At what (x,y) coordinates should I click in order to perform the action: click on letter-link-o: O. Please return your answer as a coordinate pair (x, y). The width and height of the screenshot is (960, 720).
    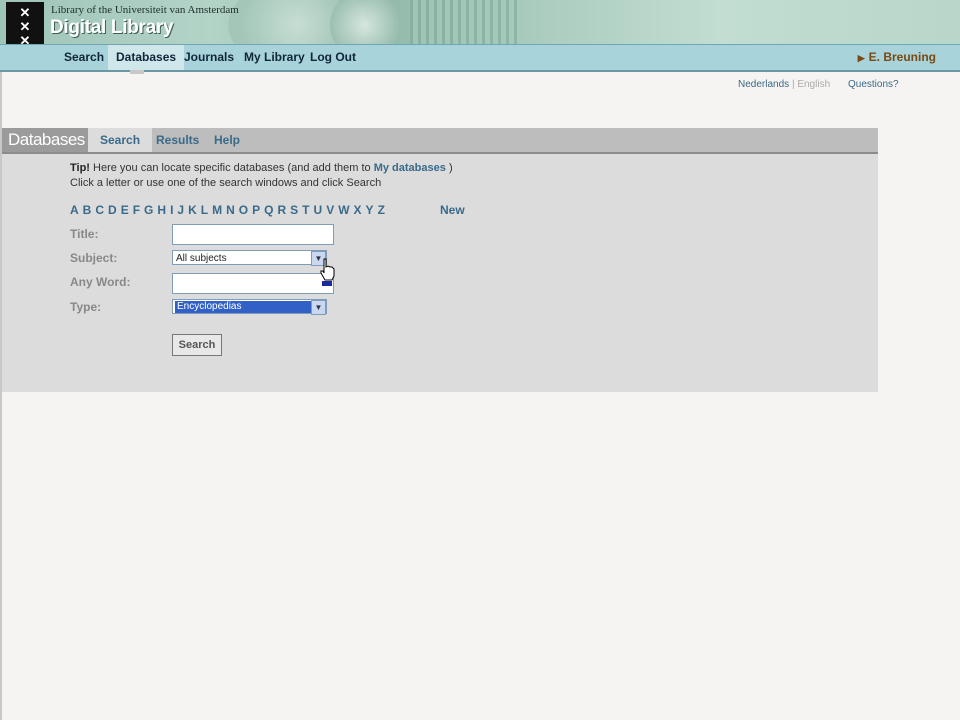
    Looking at the image, I should click on (243, 210).